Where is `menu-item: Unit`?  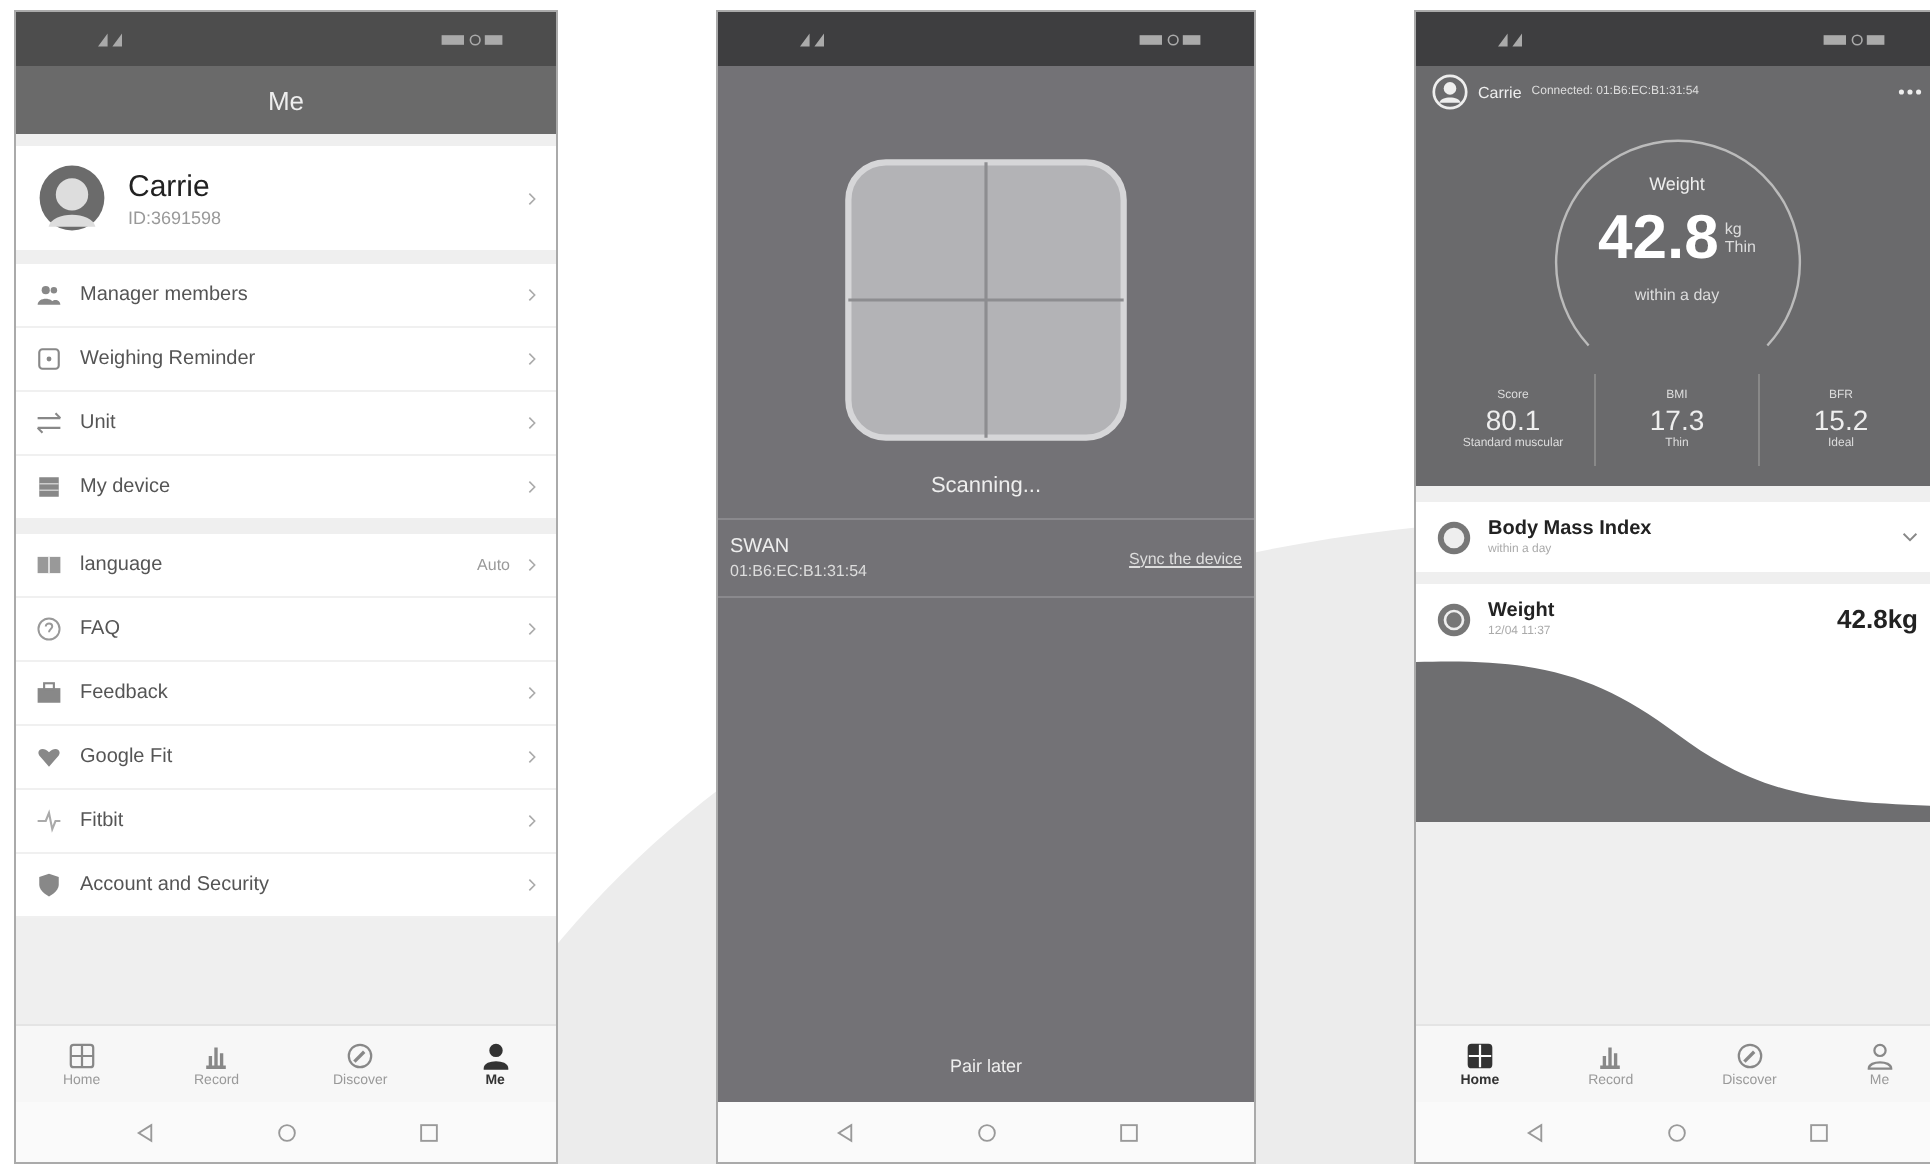 menu-item: Unit is located at coordinates (286, 424).